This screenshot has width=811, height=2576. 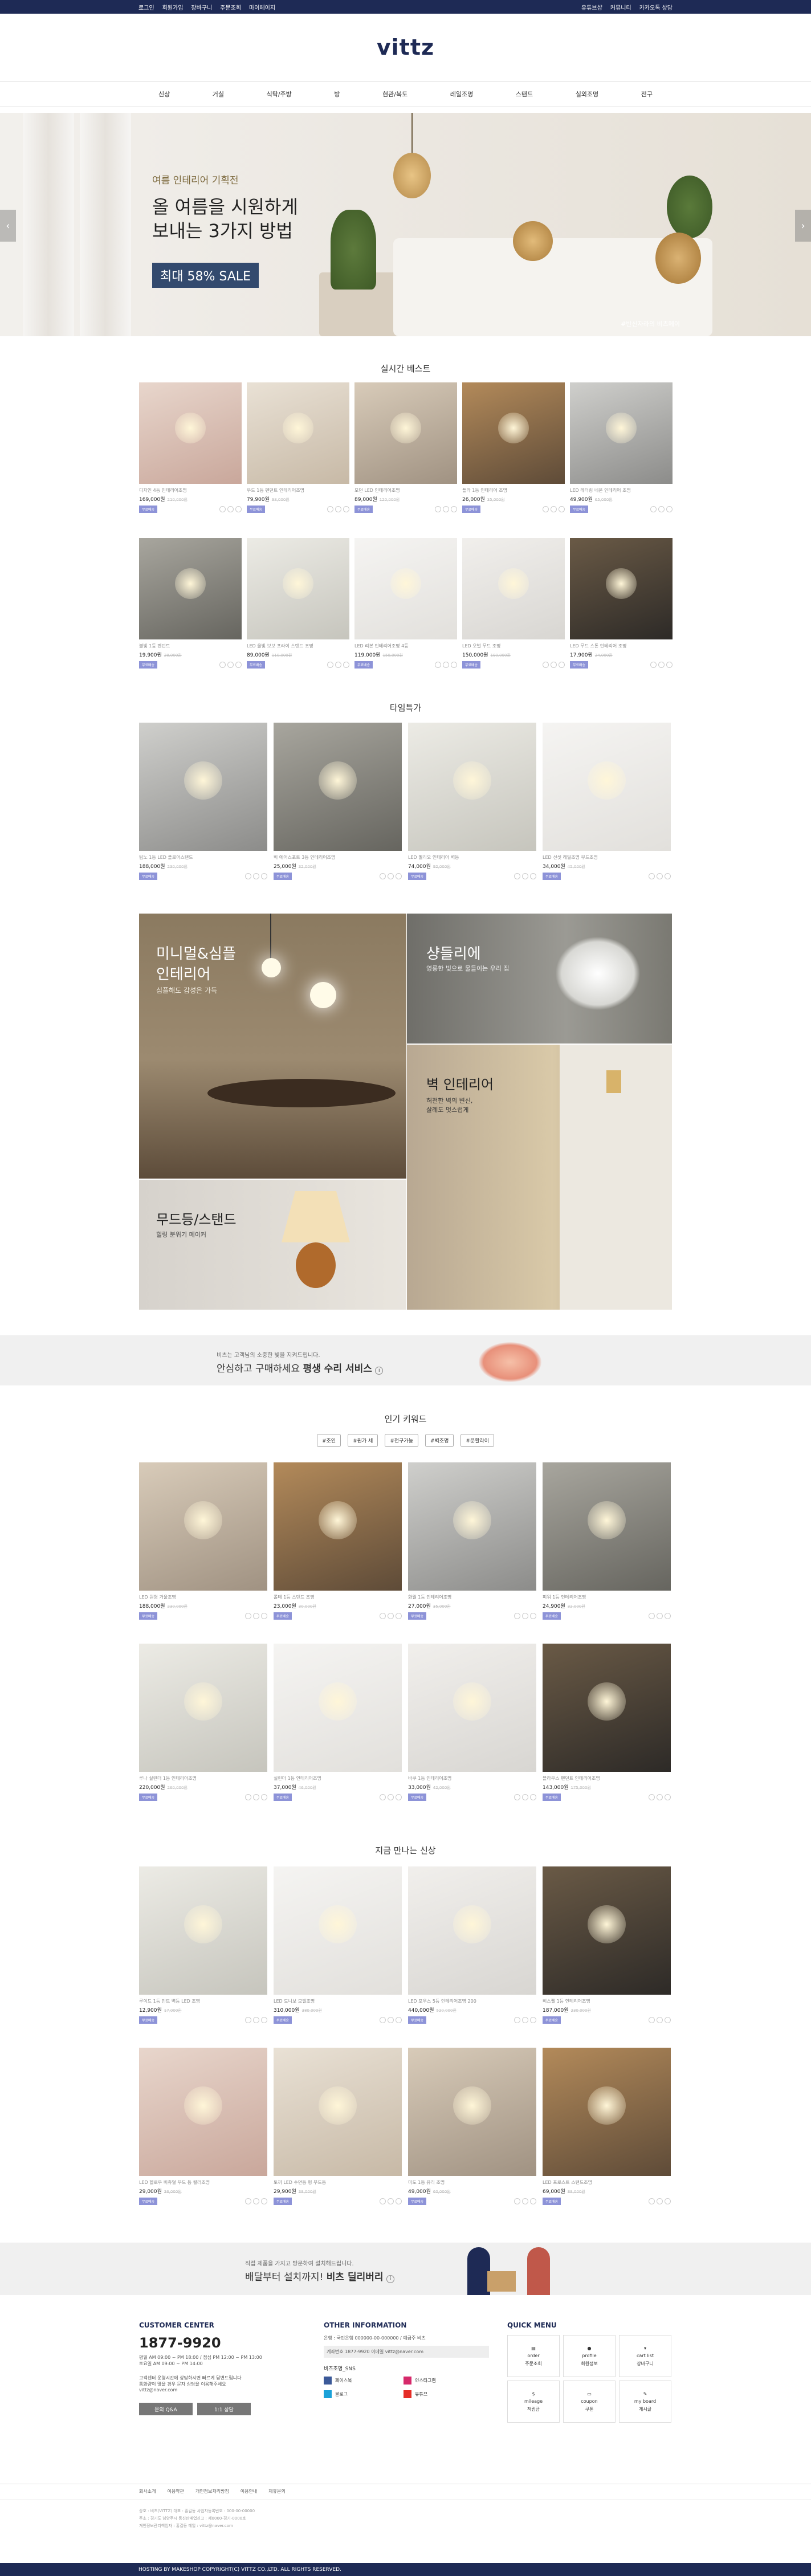 I want to click on quick-board: ✎ my board 게시글, so click(x=645, y=2402).